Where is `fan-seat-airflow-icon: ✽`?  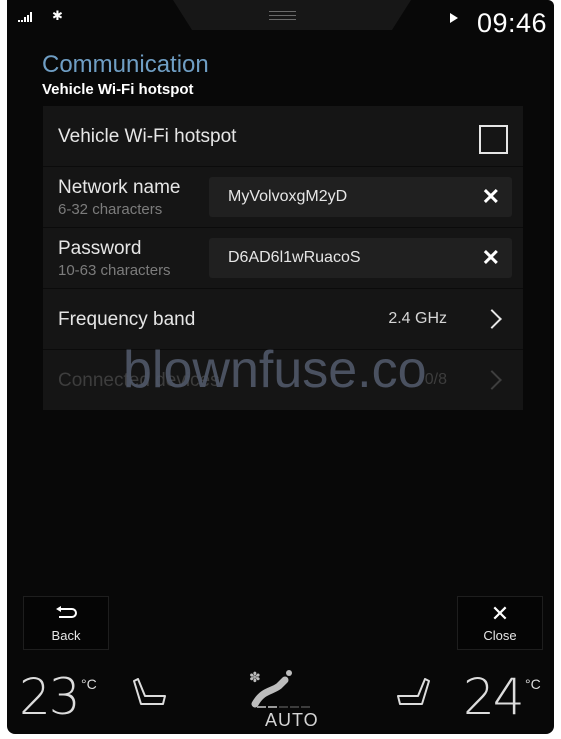
fan-seat-airflow-icon: ✽ is located at coordinates (272, 688).